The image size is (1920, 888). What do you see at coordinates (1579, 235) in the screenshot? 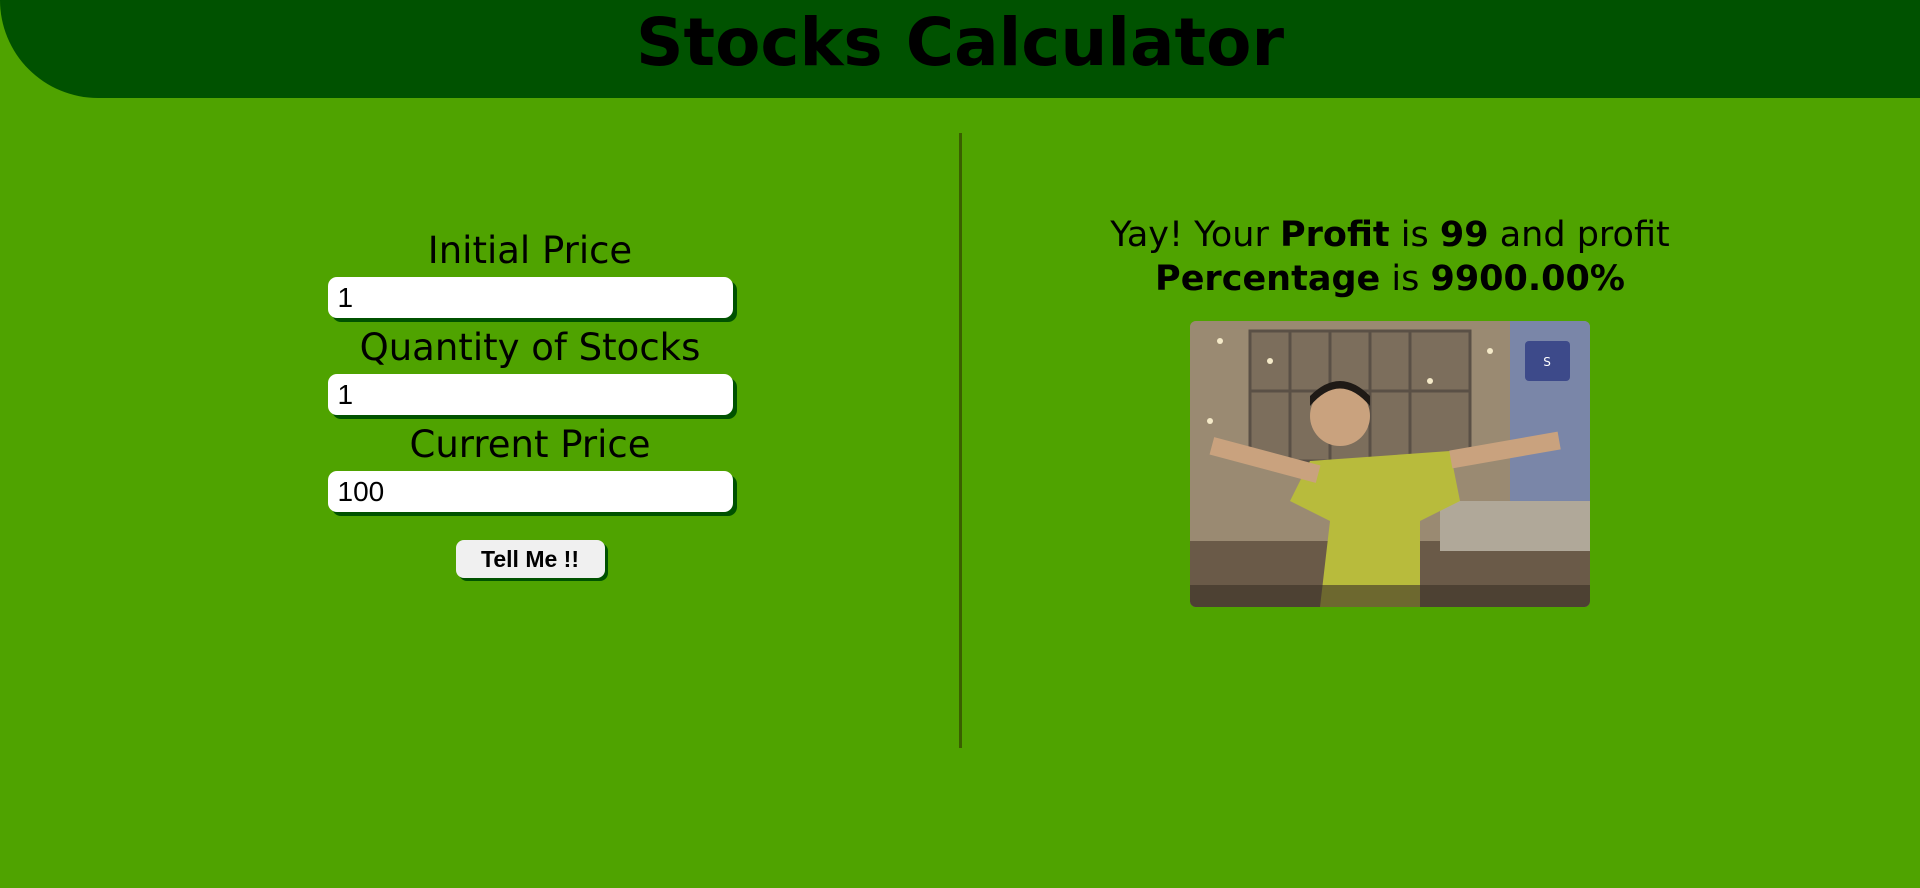
I see `result-middle: and profit` at bounding box center [1579, 235].